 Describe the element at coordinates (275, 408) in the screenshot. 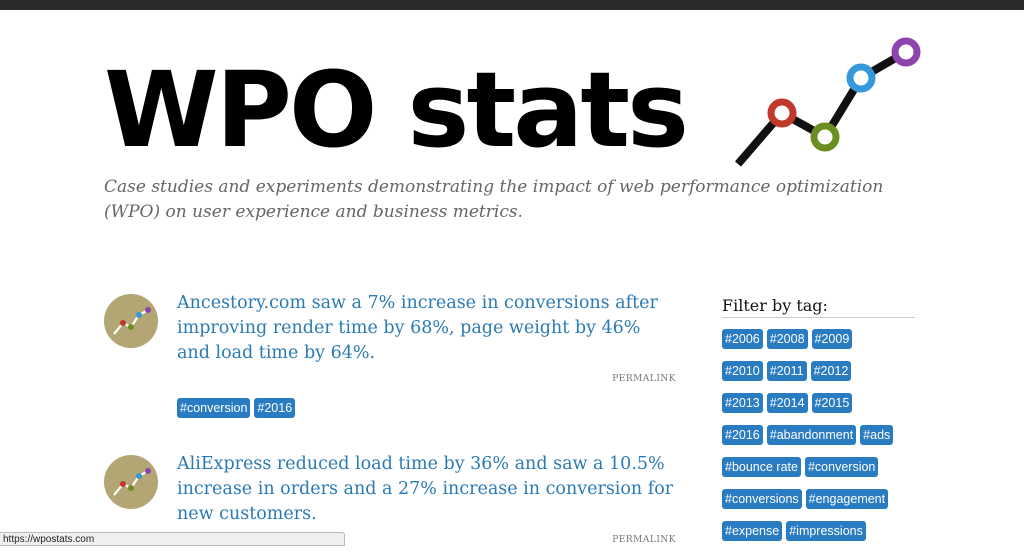

I see `tag-2016: #2016` at that location.